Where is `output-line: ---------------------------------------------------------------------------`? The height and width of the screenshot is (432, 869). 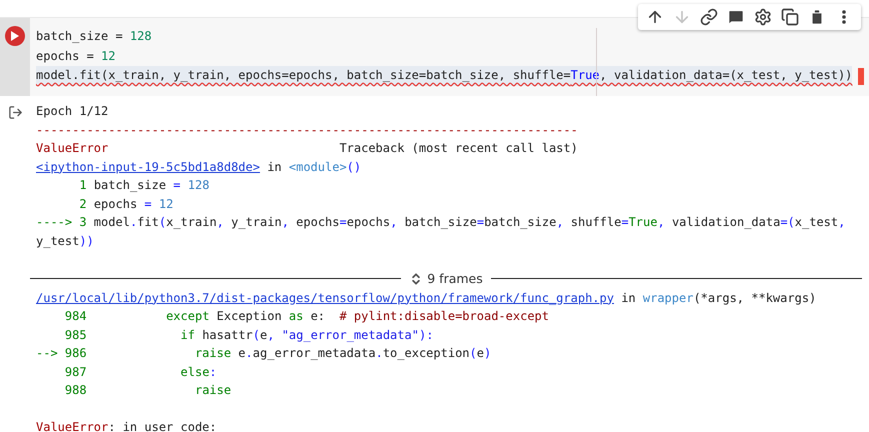
output-line: --------------------------------------------------------------------------- is located at coordinates (307, 130).